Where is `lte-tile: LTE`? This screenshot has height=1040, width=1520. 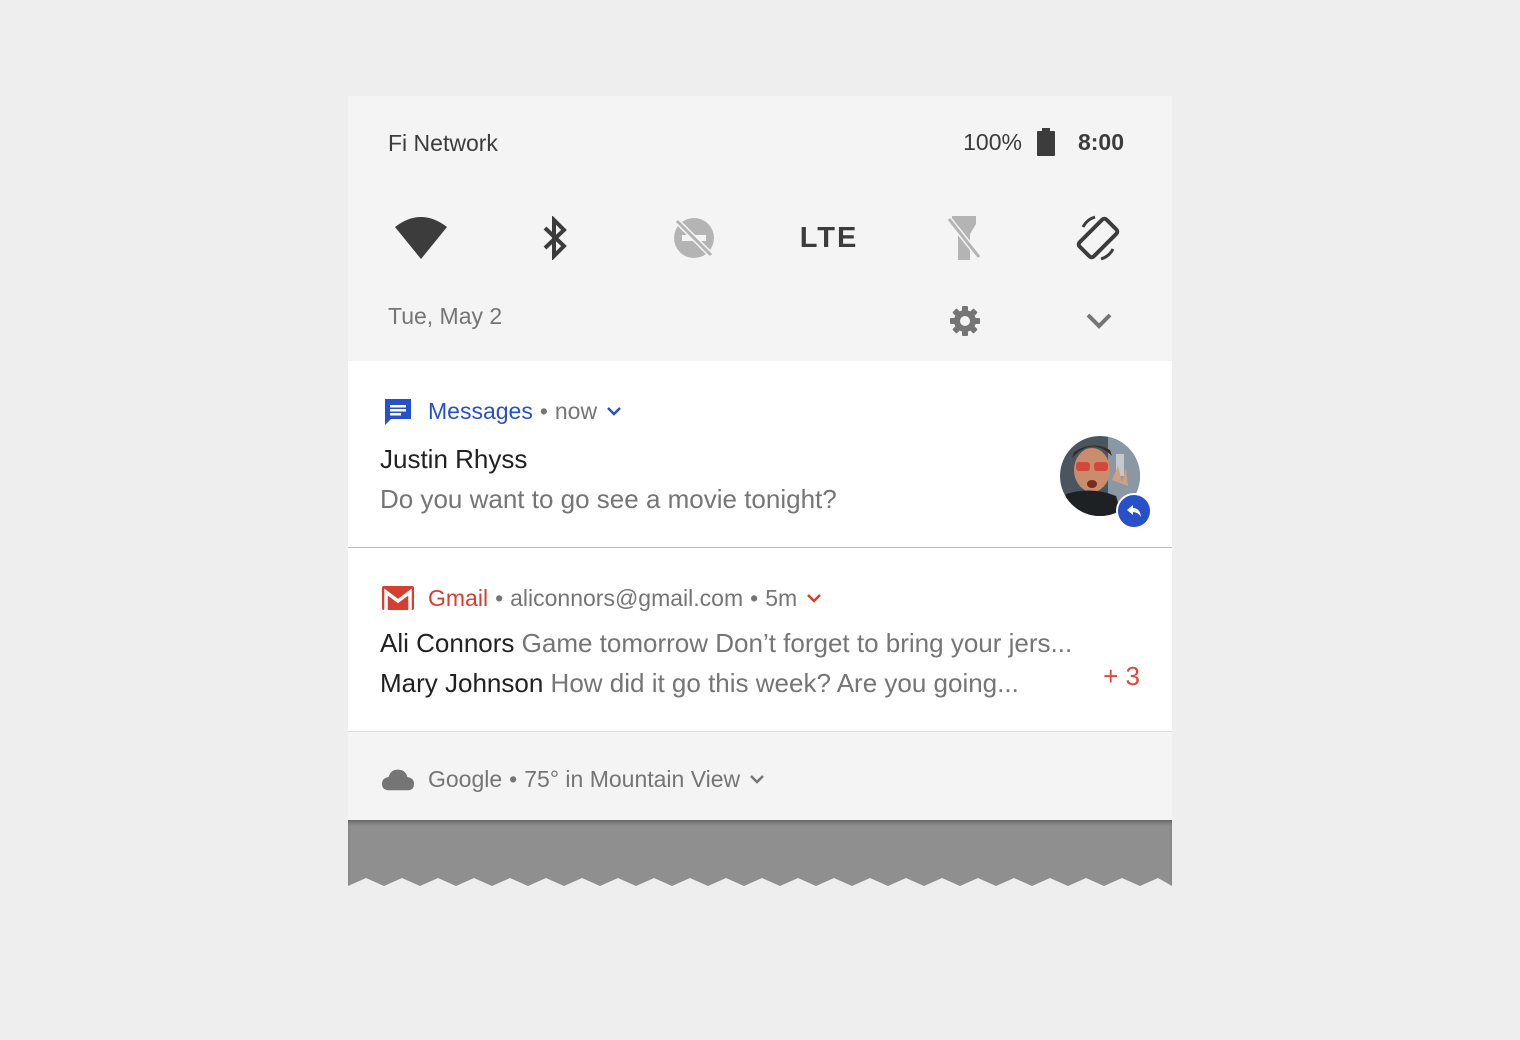 lte-tile: LTE is located at coordinates (829, 238).